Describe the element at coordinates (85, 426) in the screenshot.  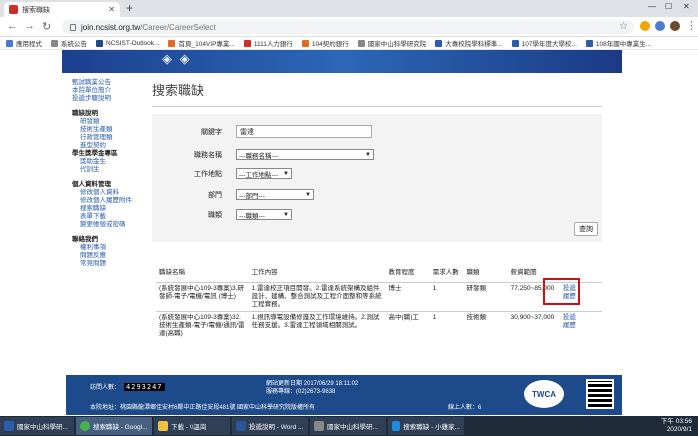
I see `chrome-icon` at that location.